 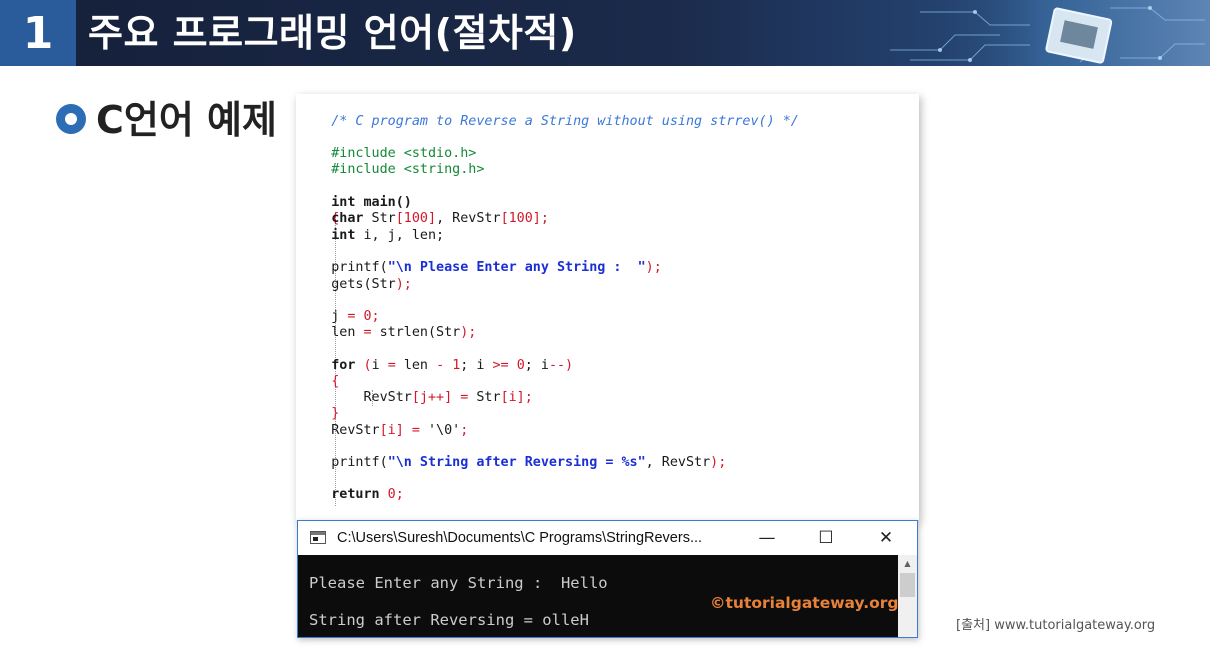 I want to click on code-token: i, j, len;, so click(x=400, y=235).